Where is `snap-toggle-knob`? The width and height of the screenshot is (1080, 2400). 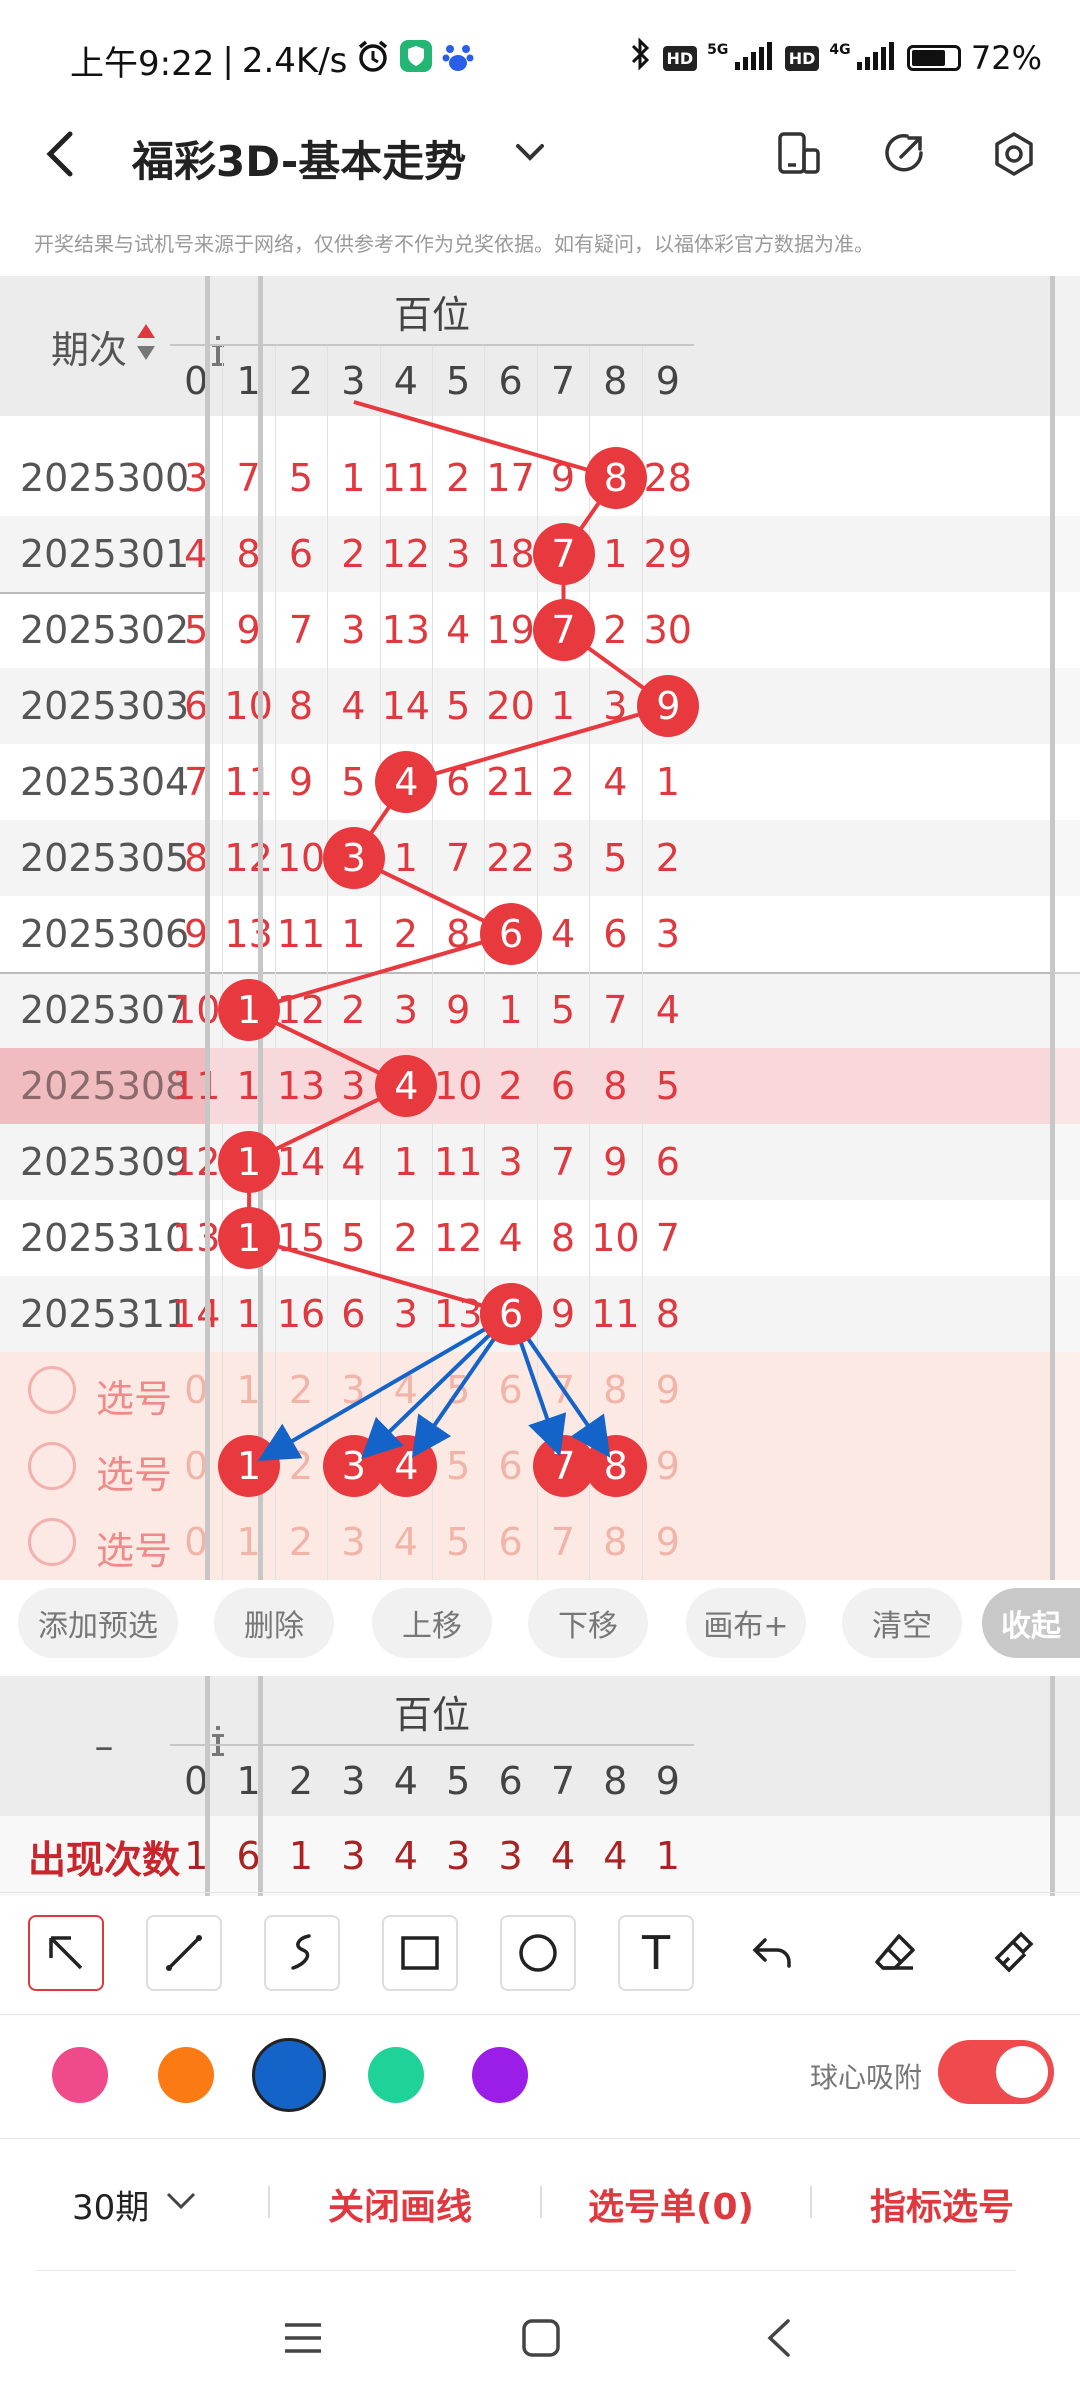 snap-toggle-knob is located at coordinates (1022, 2072).